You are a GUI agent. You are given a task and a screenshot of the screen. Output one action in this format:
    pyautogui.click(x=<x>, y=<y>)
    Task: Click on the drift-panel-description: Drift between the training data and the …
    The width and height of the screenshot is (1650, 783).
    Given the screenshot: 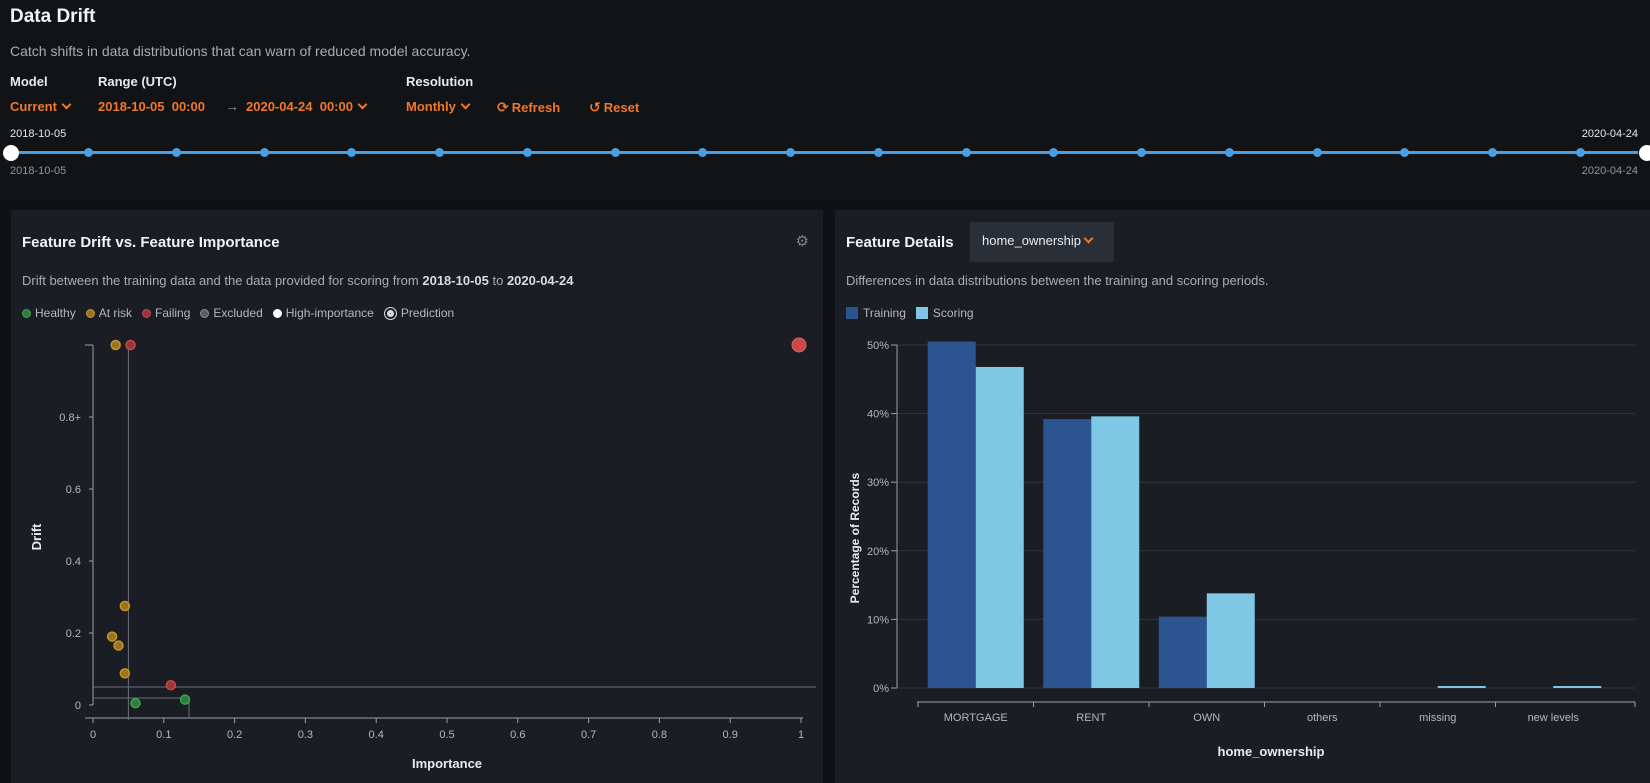 What is the action you would take?
    pyautogui.click(x=297, y=280)
    